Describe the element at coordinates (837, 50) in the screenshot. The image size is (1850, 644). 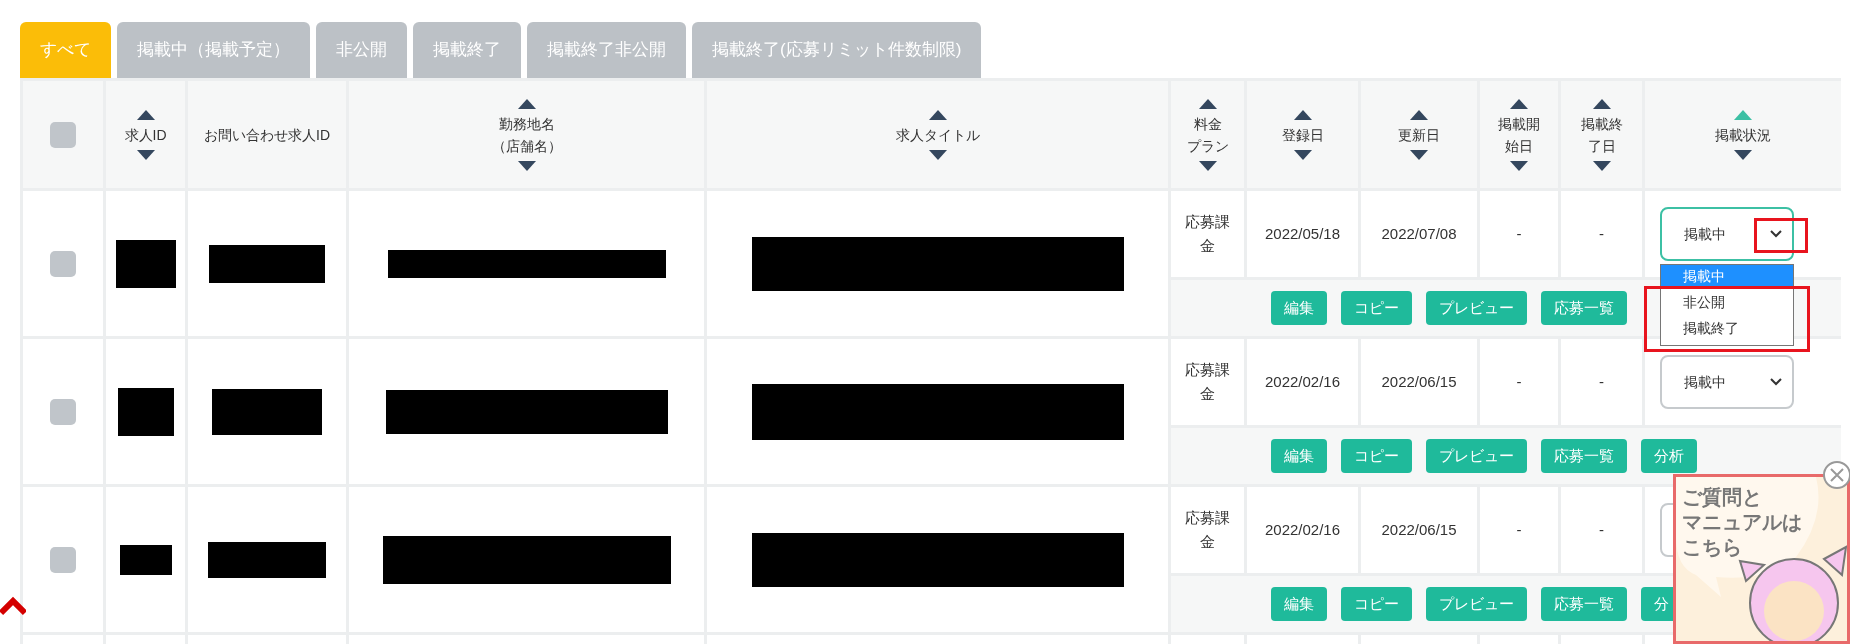
I see `tab: 掲載終了(応募リミット件数制限)` at that location.